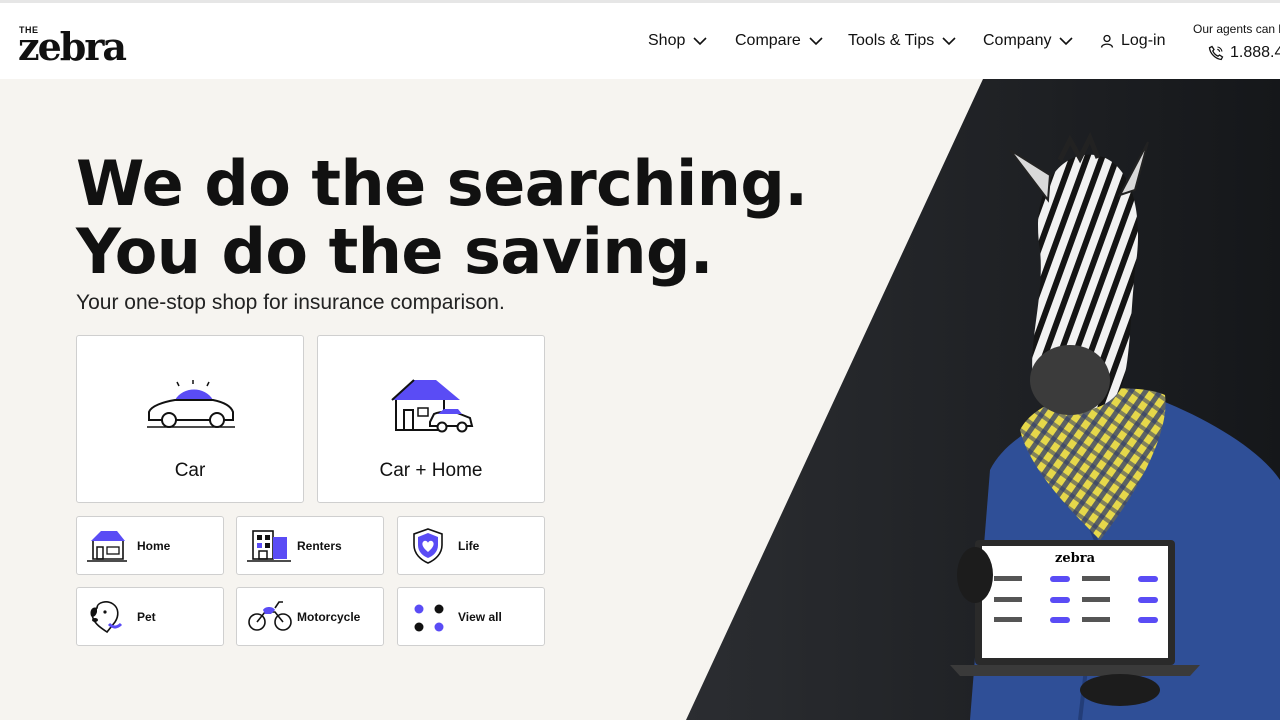  I want to click on product-card-pet: Pet, so click(150, 616).